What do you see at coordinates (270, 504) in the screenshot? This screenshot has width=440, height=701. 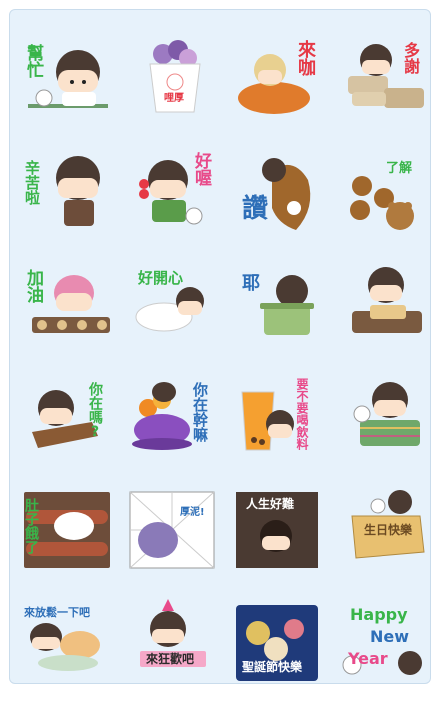 I see `sticker-text: 人生好難` at bounding box center [270, 504].